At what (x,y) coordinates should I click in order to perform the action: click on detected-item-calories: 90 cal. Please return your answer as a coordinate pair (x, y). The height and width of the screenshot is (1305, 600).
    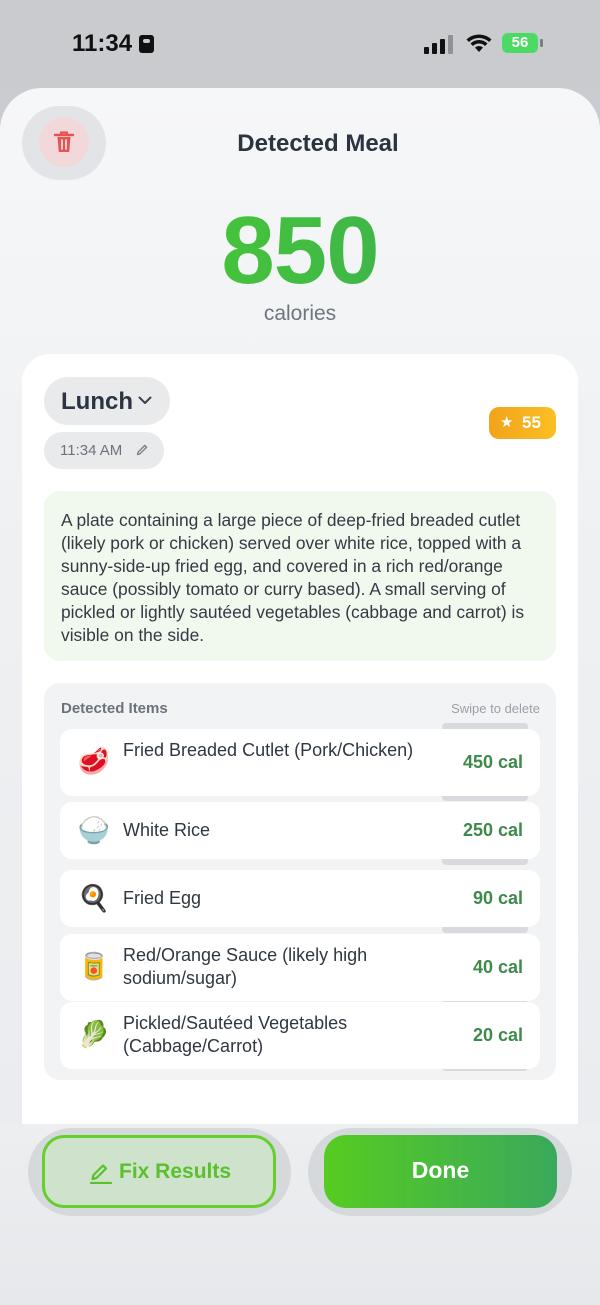
    Looking at the image, I should click on (497, 898).